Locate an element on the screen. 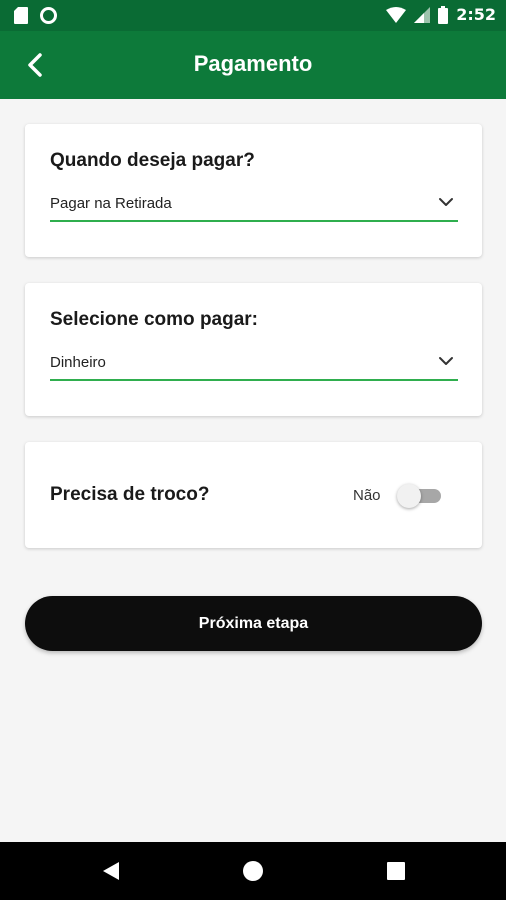  status-right-icons: 2:52 is located at coordinates (441, 14).